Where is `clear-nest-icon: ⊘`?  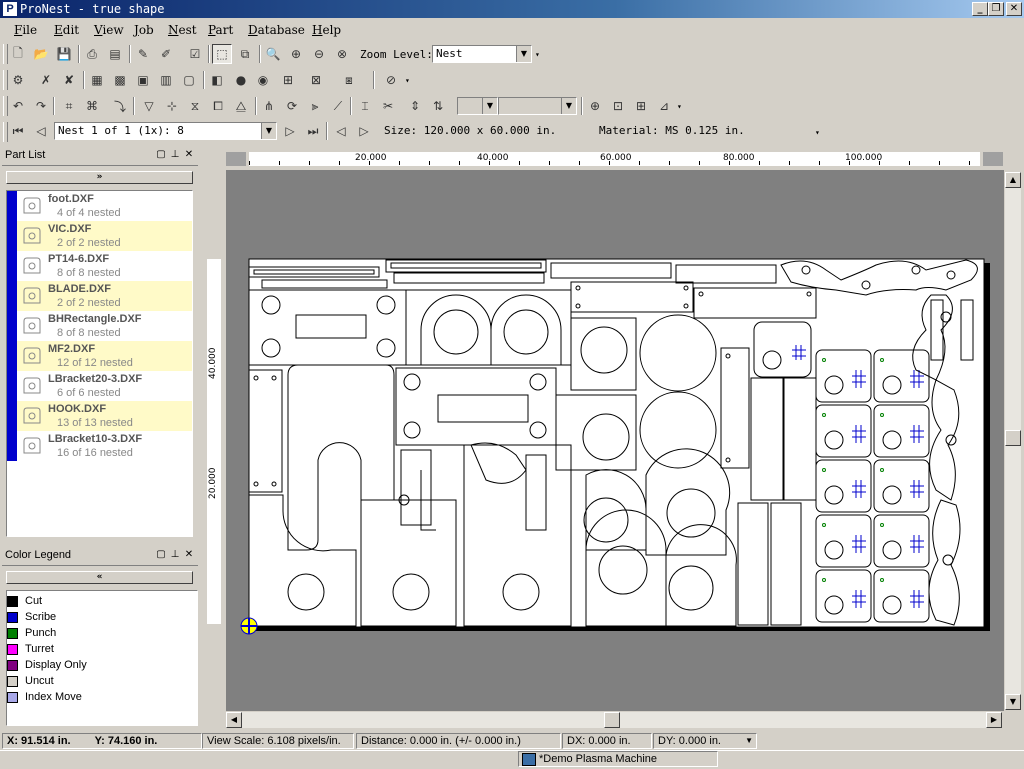 clear-nest-icon: ⊘ is located at coordinates (391, 80).